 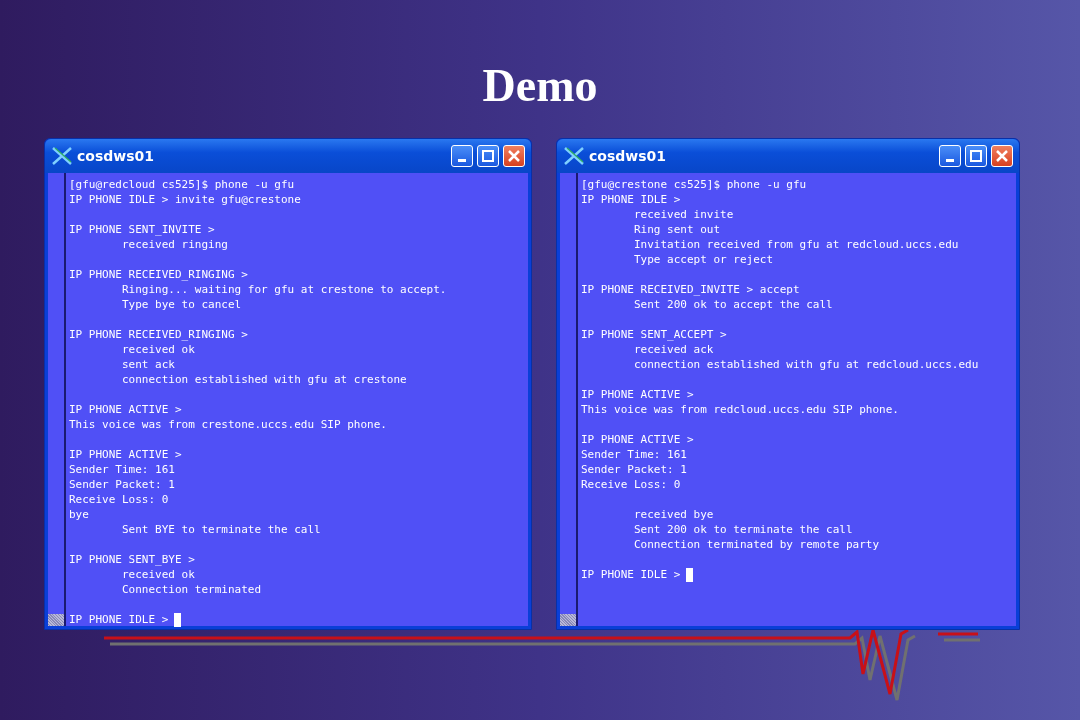 I want to click on terminal-line: IP PHONE SENT_BYE >, so click(x=132, y=559).